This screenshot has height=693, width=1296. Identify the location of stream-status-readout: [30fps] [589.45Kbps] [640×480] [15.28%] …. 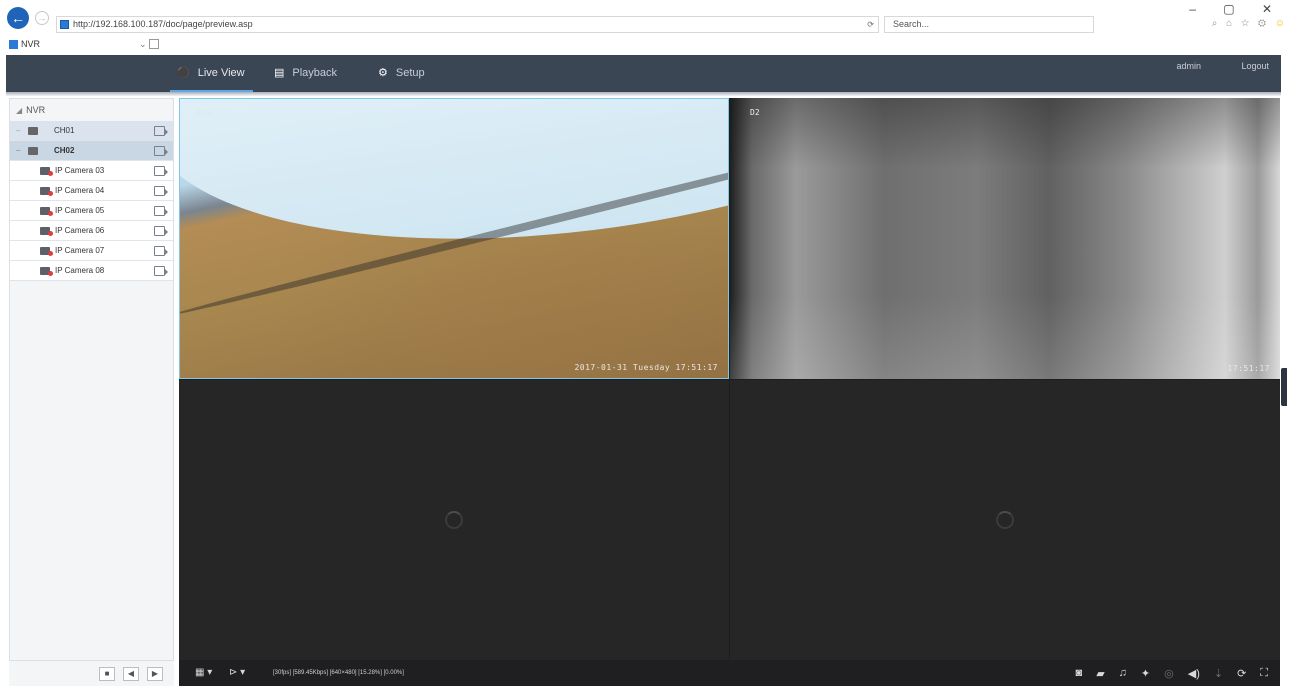
(338, 673).